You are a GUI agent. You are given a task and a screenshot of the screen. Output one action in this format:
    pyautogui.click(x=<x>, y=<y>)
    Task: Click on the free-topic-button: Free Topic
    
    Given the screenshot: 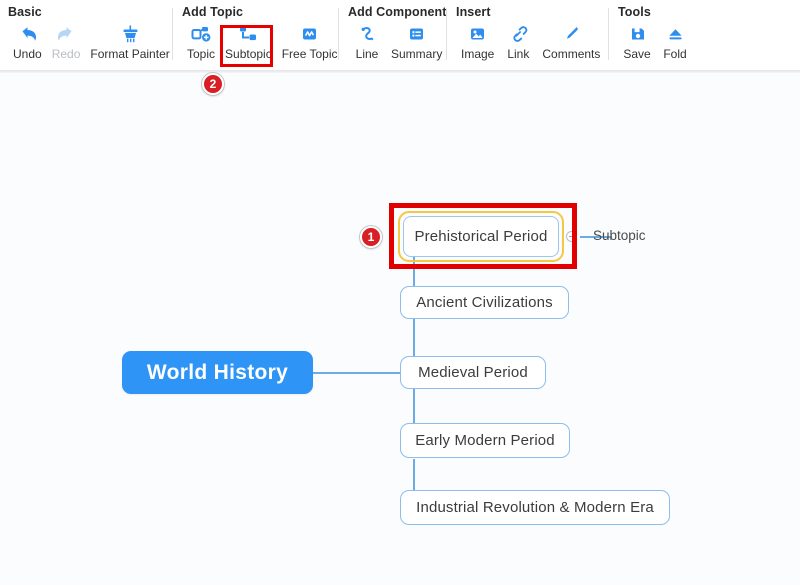 What is the action you would take?
    pyautogui.click(x=310, y=42)
    